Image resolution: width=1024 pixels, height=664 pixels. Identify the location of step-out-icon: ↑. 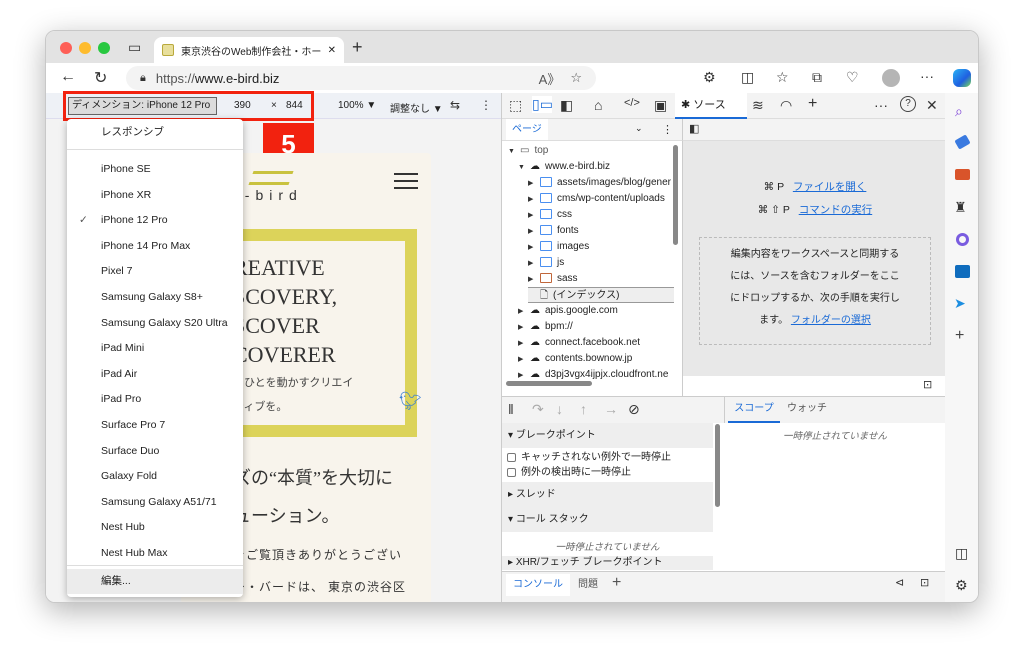
(583, 409).